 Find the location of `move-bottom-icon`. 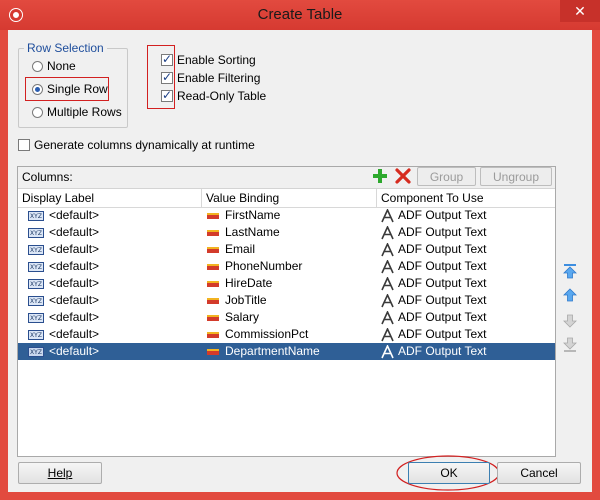

move-bottom-icon is located at coordinates (570, 345).